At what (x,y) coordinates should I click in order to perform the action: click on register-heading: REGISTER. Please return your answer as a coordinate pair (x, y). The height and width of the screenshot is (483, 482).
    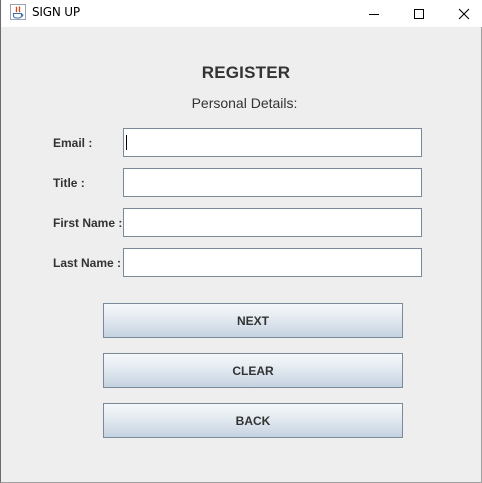
    Looking at the image, I should click on (246, 72).